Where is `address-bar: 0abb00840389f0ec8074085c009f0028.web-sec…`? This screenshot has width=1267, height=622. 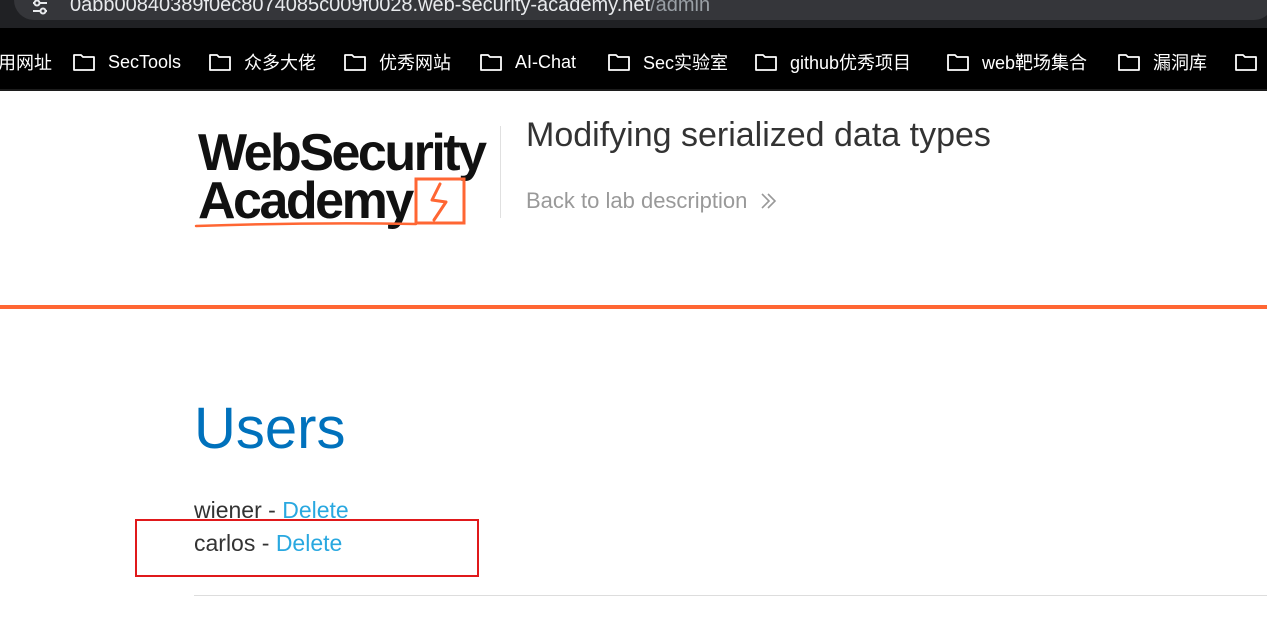
address-bar: 0abb00840389f0ec8074085c009f0028.web-sec… is located at coordinates (633, 14).